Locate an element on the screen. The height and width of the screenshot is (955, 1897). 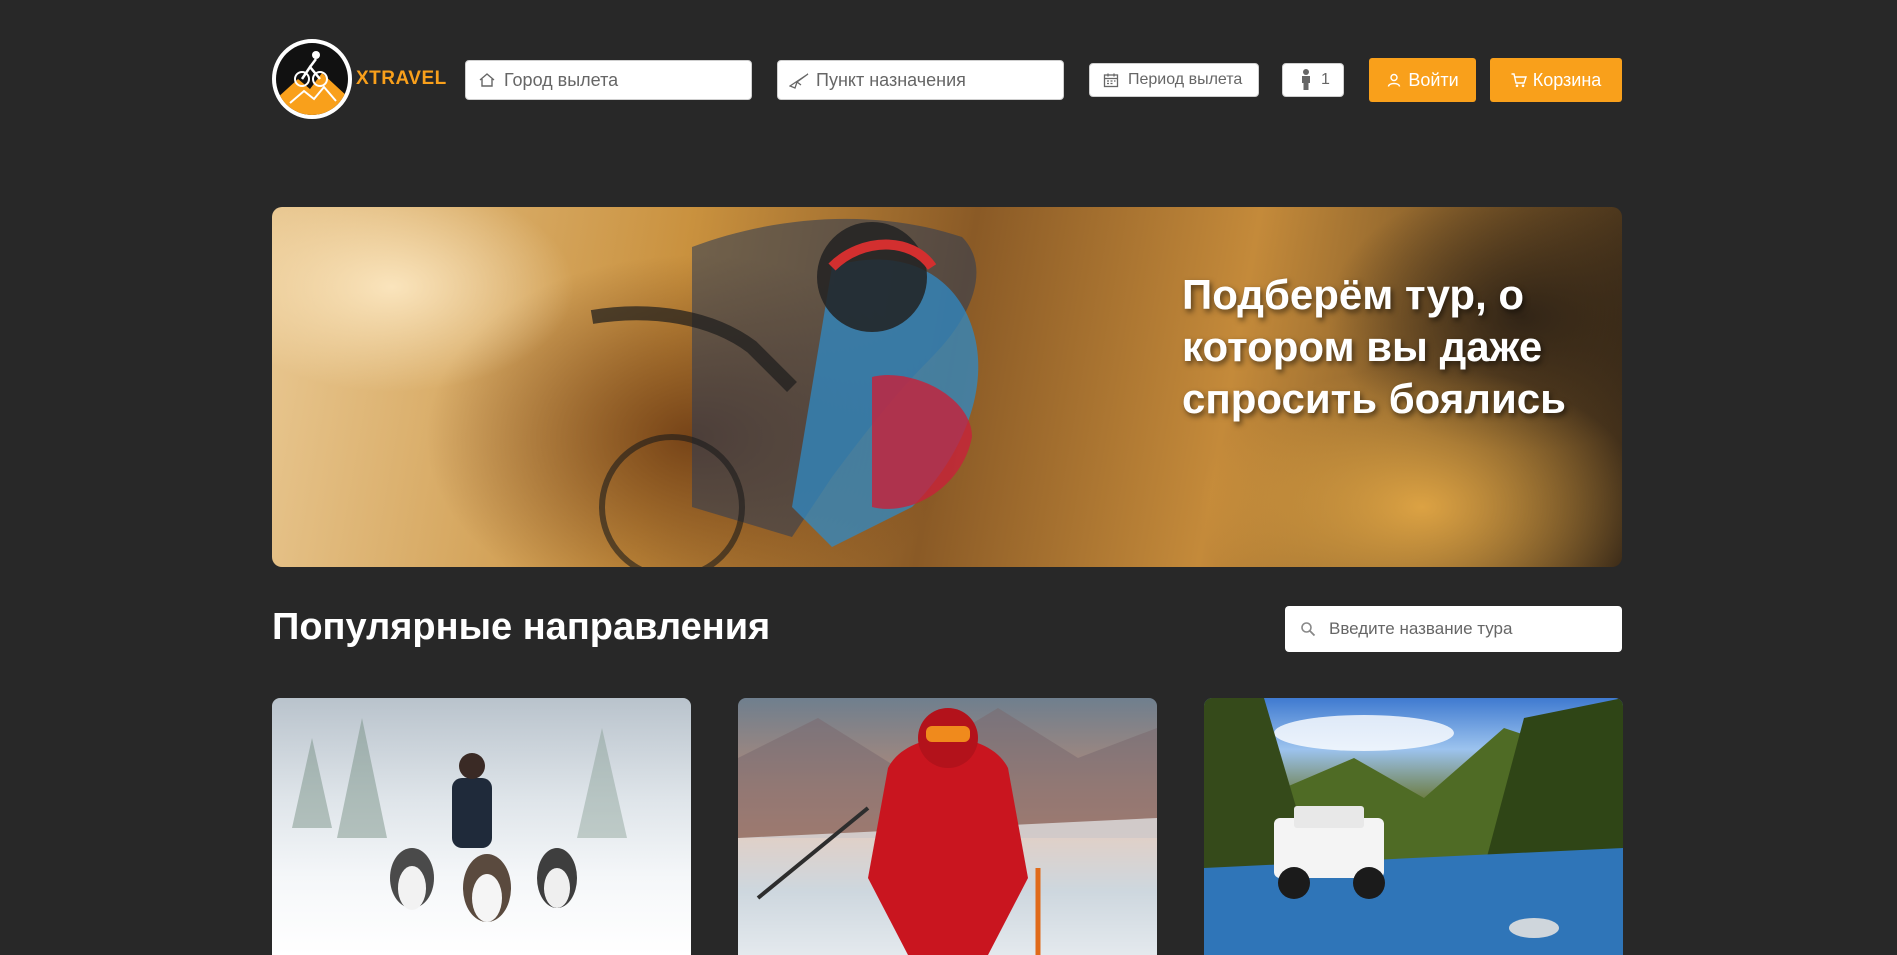
travelers-field: 1 is located at coordinates (1313, 80).